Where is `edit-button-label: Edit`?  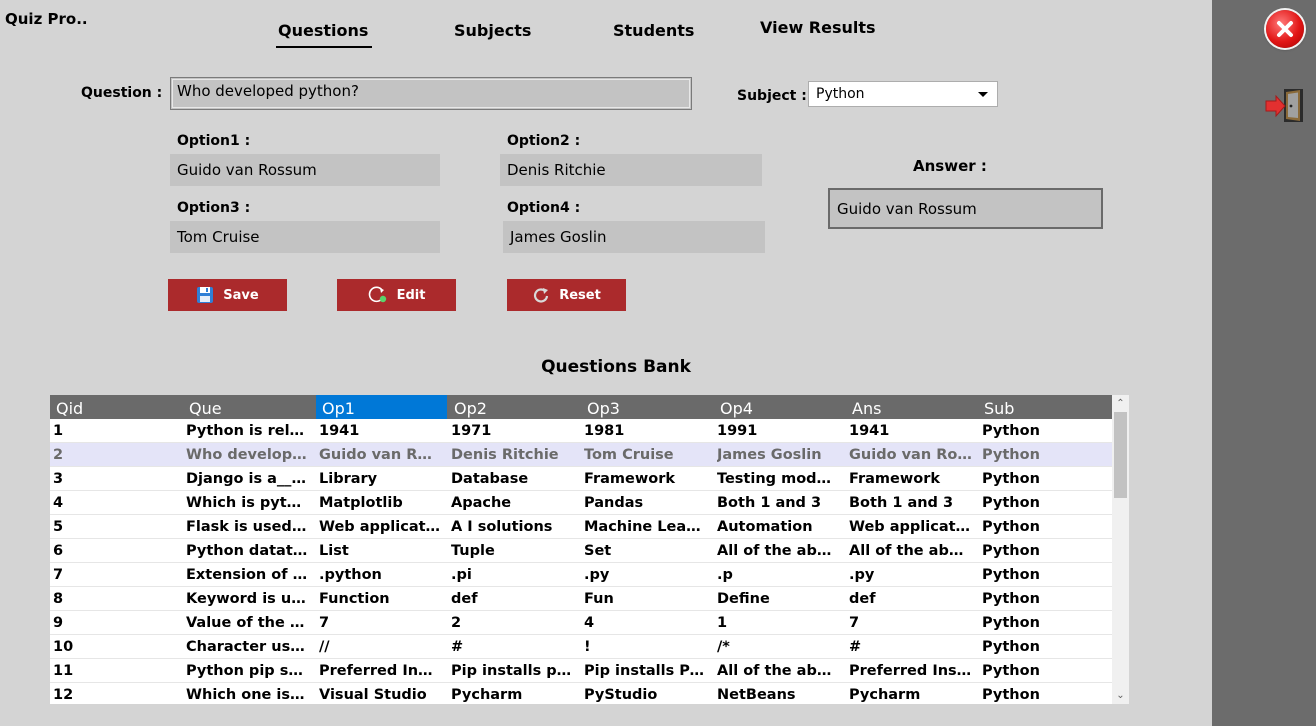
edit-button-label: Edit is located at coordinates (411, 295).